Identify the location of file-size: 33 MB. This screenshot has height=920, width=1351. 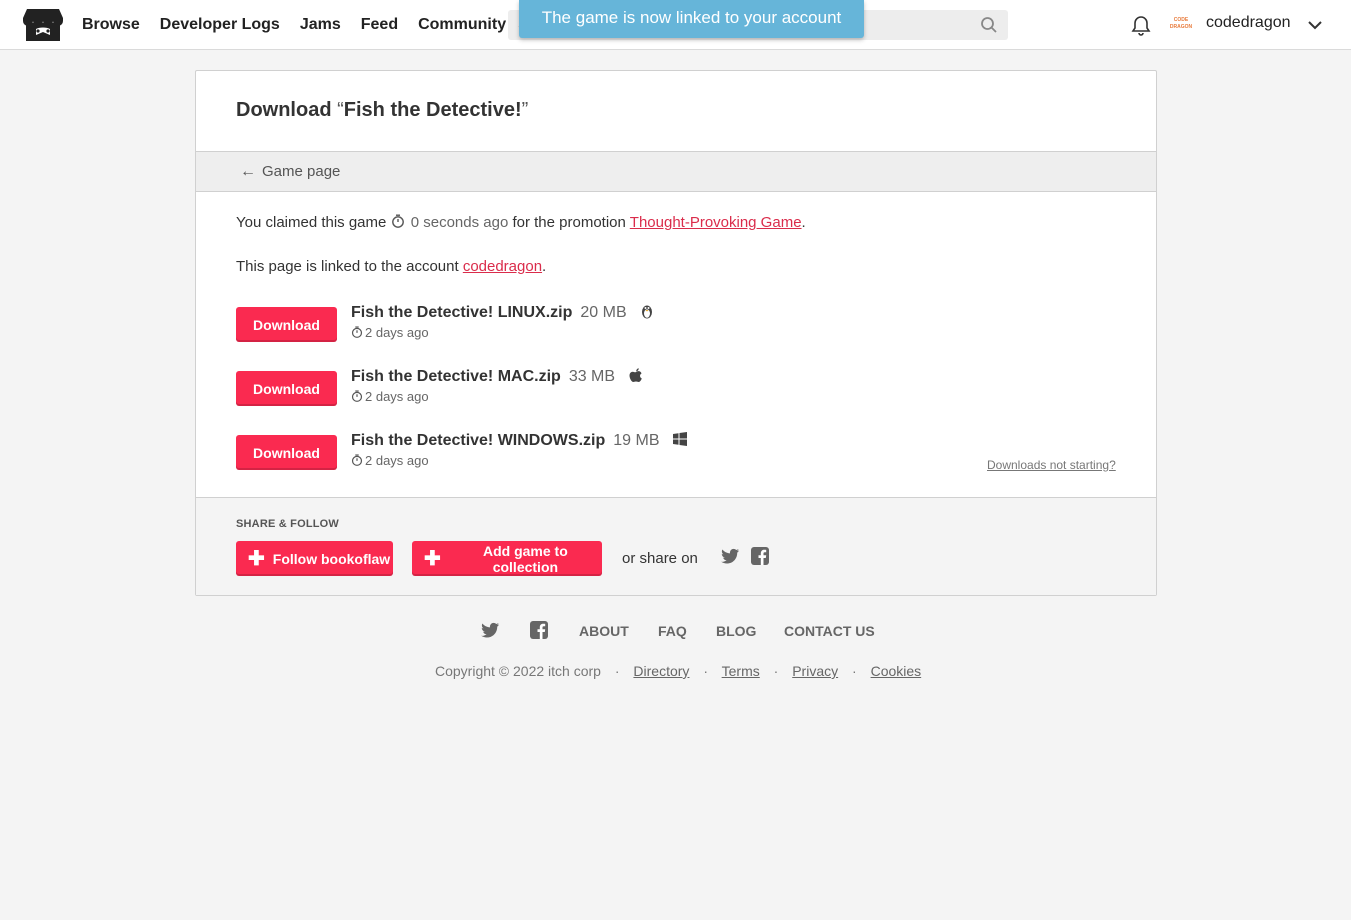
(592, 376).